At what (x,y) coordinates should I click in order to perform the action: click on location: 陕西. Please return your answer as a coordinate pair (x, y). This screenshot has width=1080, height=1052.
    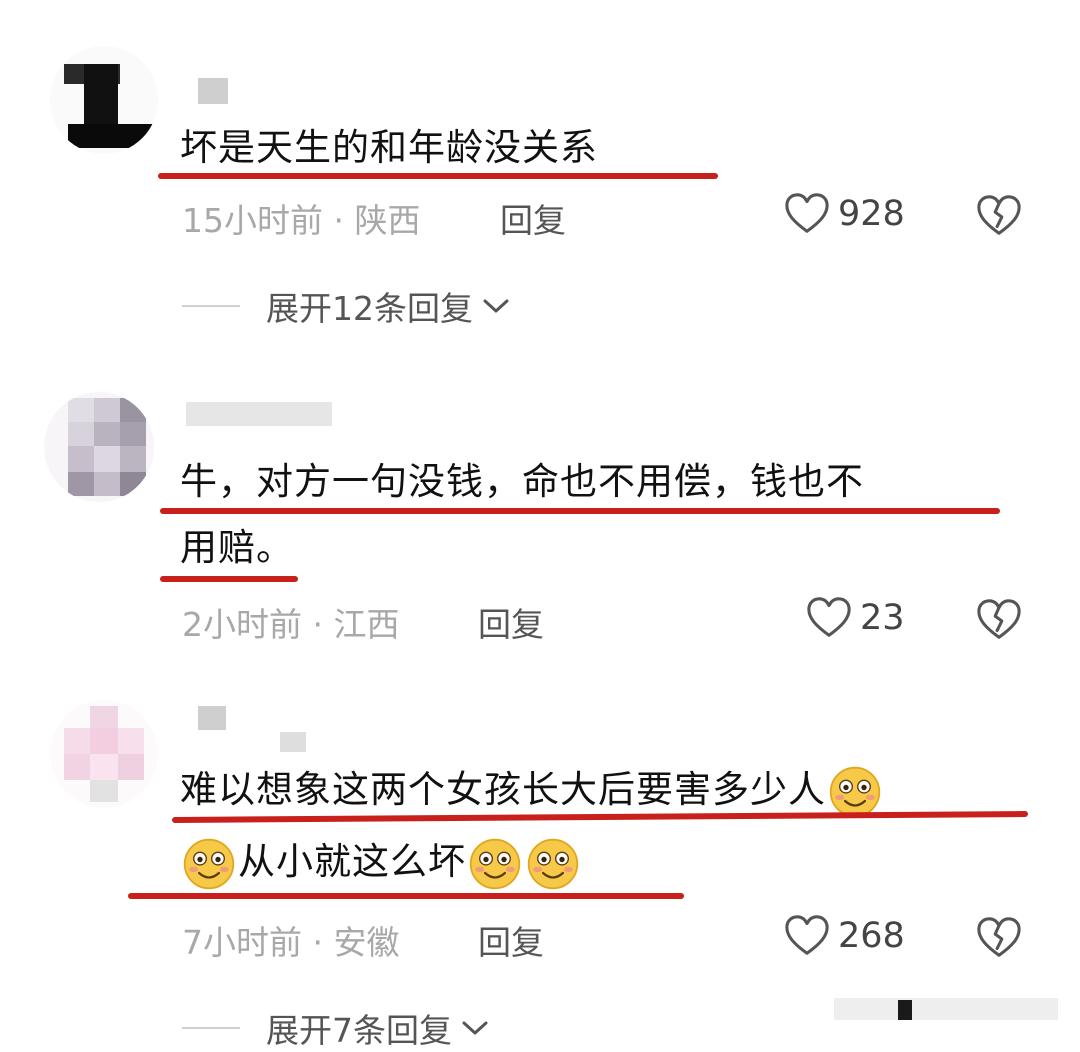
    Looking at the image, I should click on (387, 220).